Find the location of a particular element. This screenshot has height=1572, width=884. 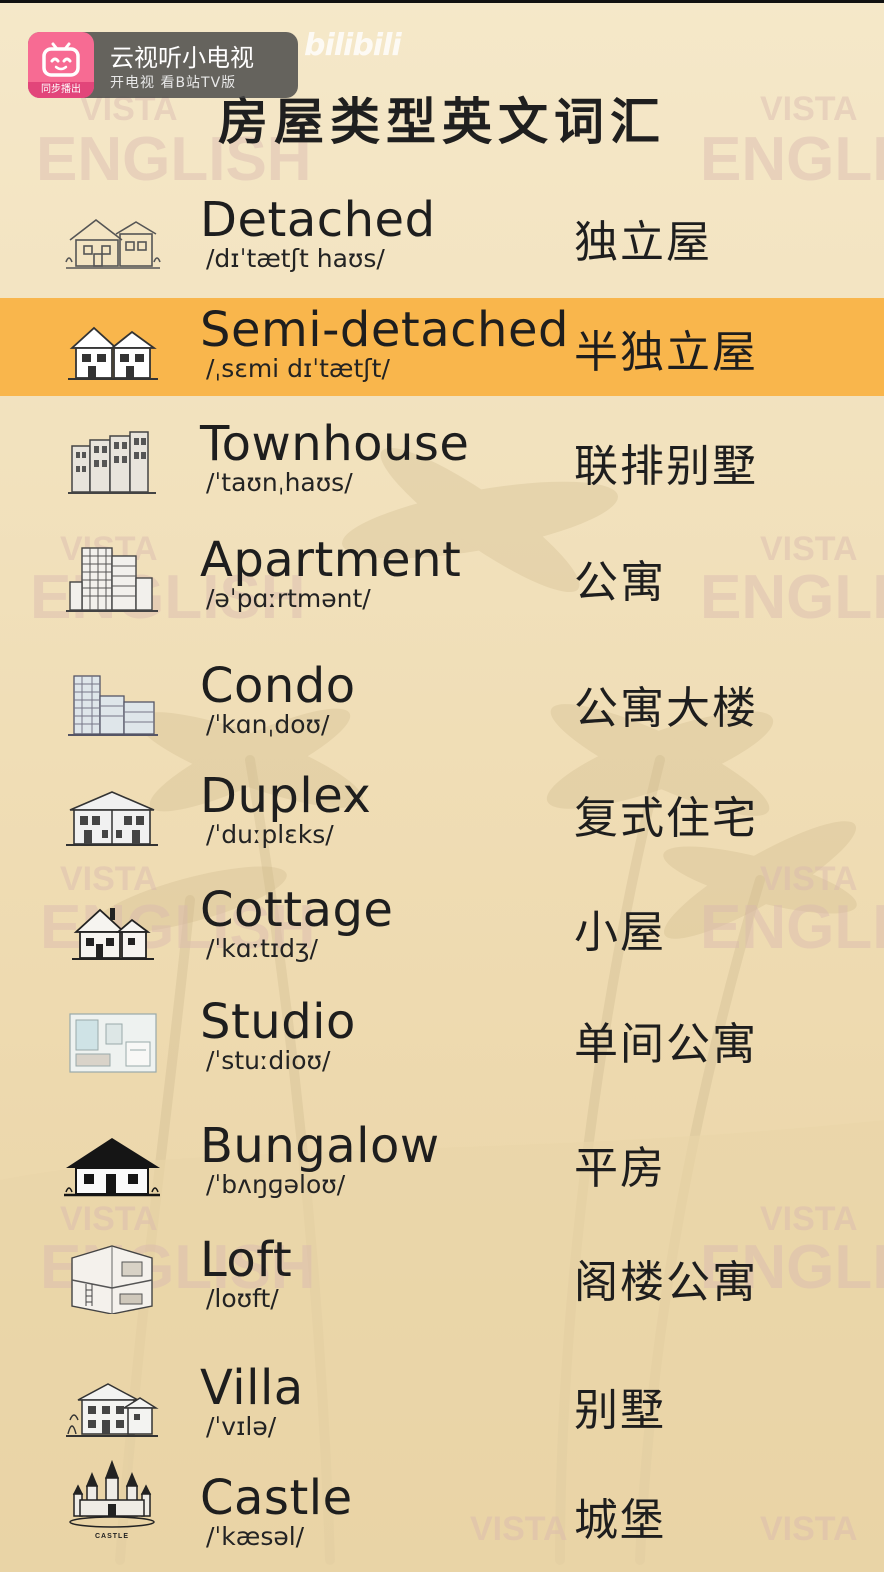

app-badge: 同步播出 云视听小电视 开电视 看B站TV版 is located at coordinates (163, 65).